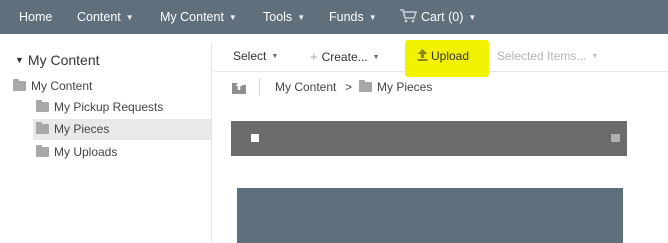 This screenshot has height=243, width=668. Describe the element at coordinates (405, 87) in the screenshot. I see `breadcrumb-current-label: My Pieces` at that location.